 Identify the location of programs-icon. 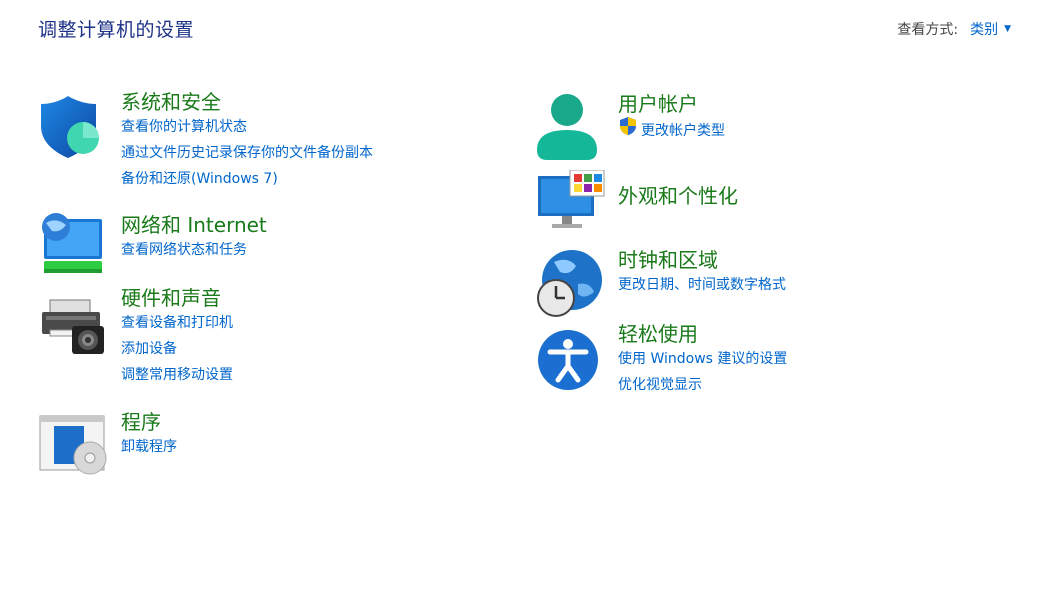
(73, 445).